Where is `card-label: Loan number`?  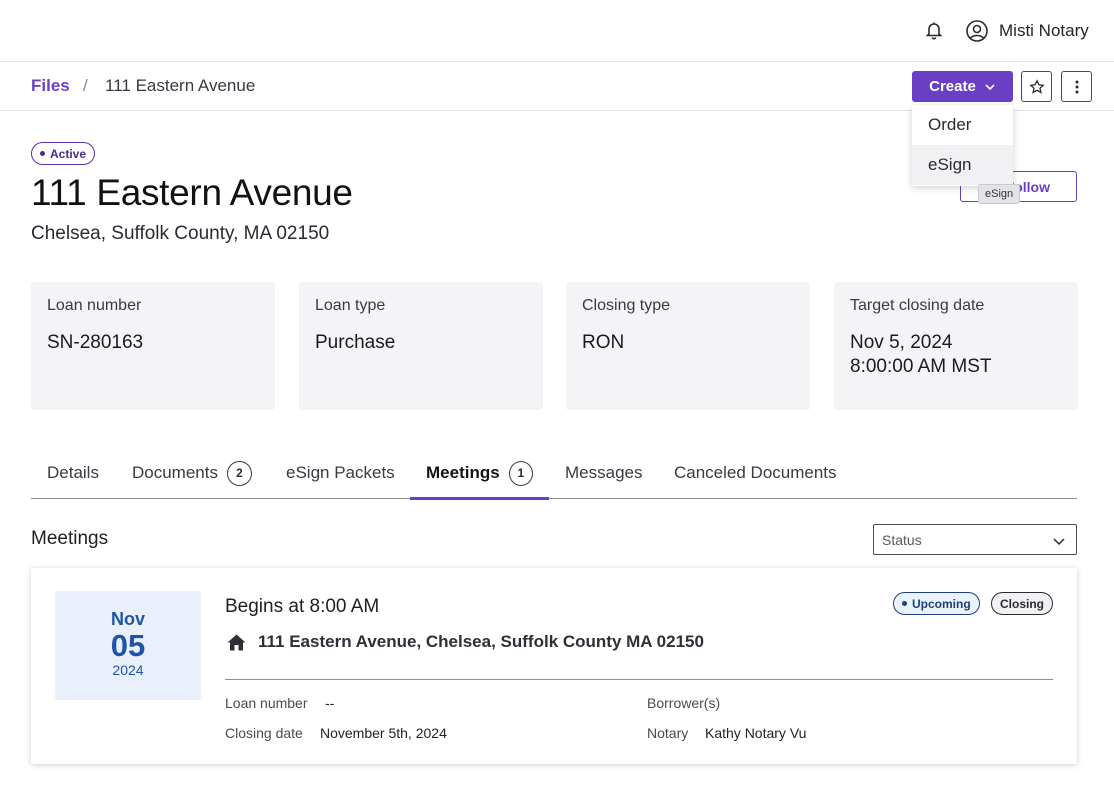
card-label: Loan number is located at coordinates (94, 305).